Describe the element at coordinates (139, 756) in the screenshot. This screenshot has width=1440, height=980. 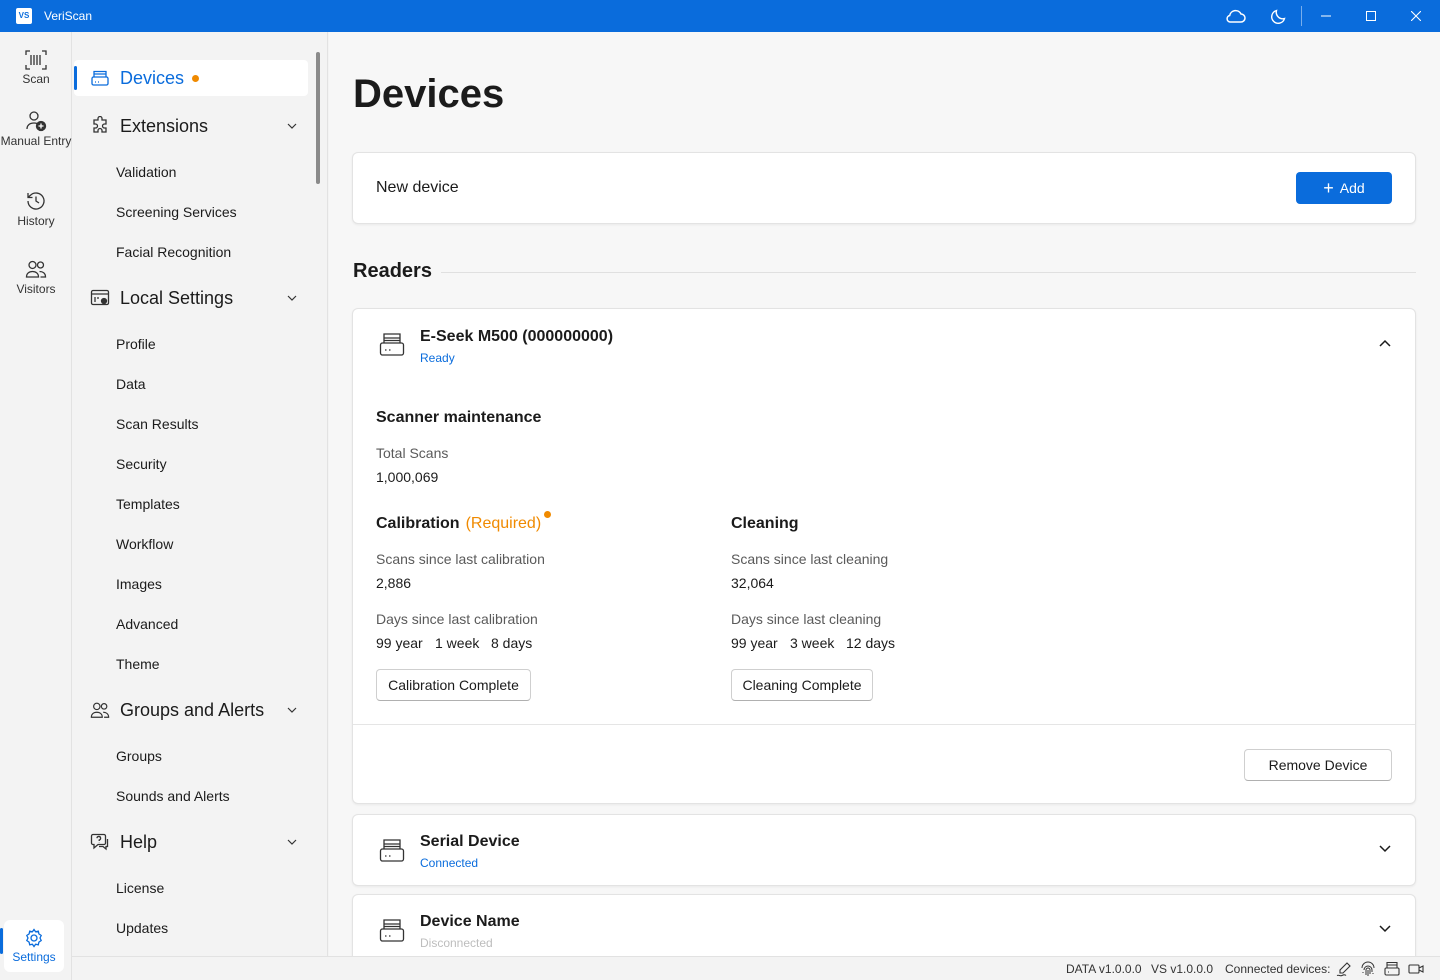
I see `nav-item-groups: Groups` at that location.